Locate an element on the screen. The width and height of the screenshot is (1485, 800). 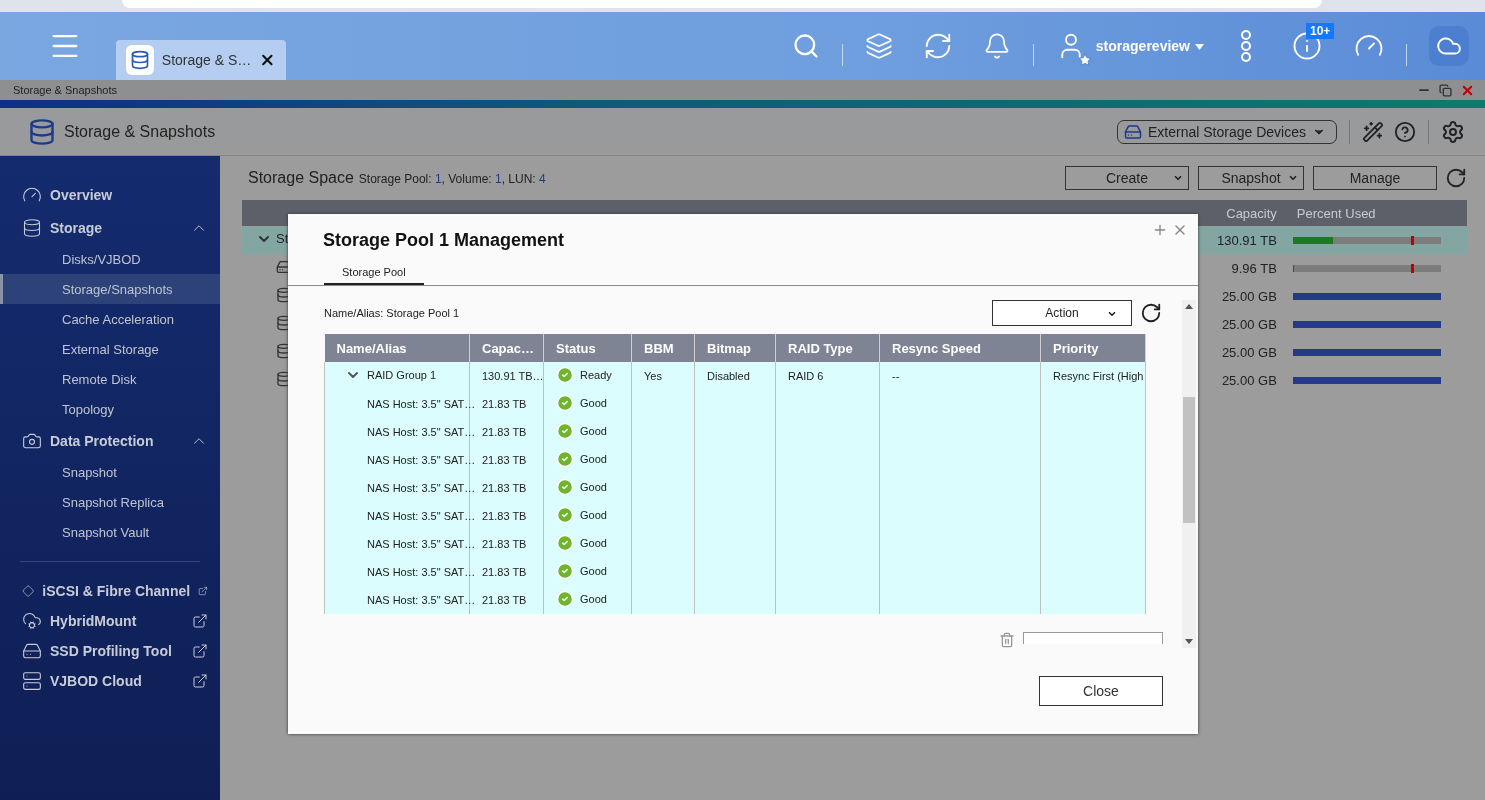
sidebar-item: Storage is located at coordinates (110, 227).